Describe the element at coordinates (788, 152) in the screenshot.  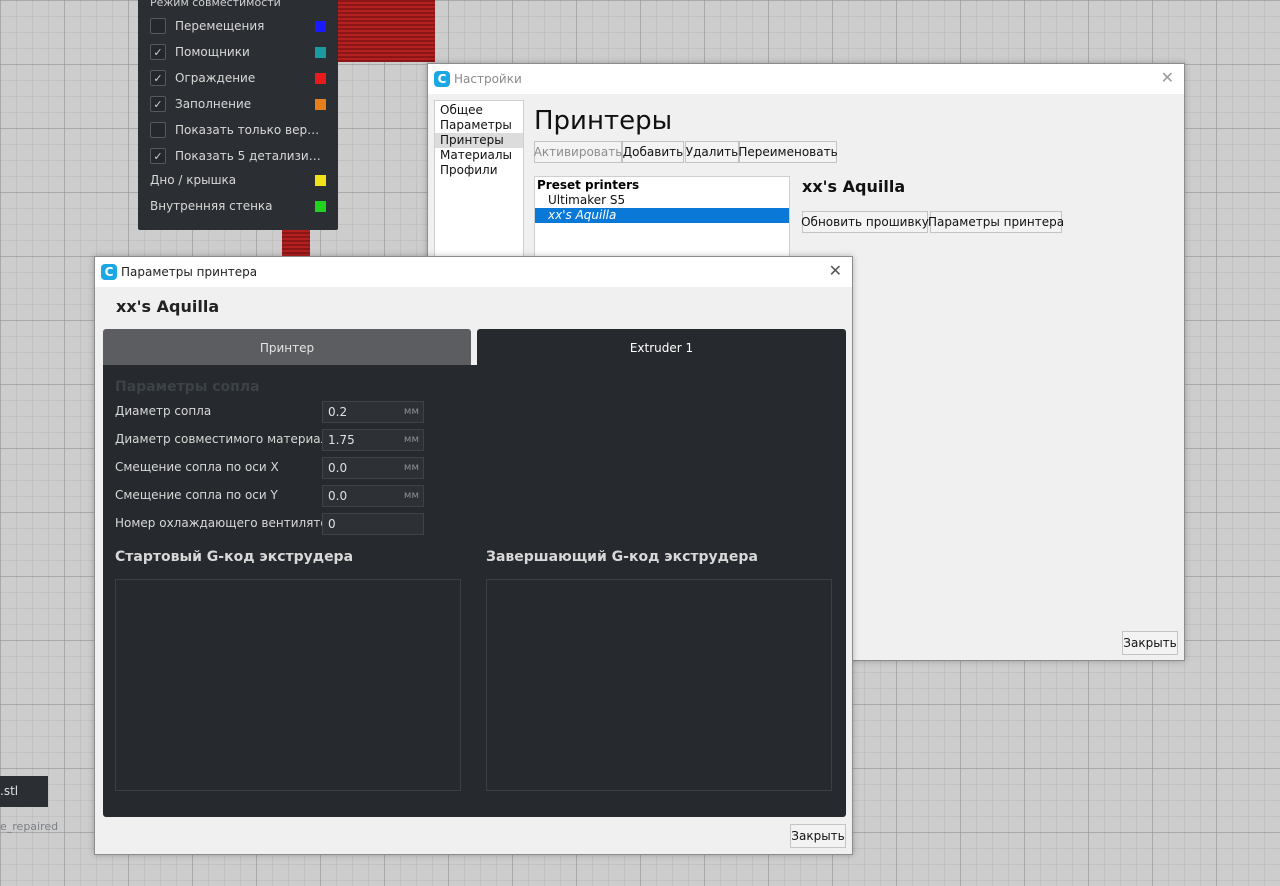
I see `rename-button: Переименовать` at that location.